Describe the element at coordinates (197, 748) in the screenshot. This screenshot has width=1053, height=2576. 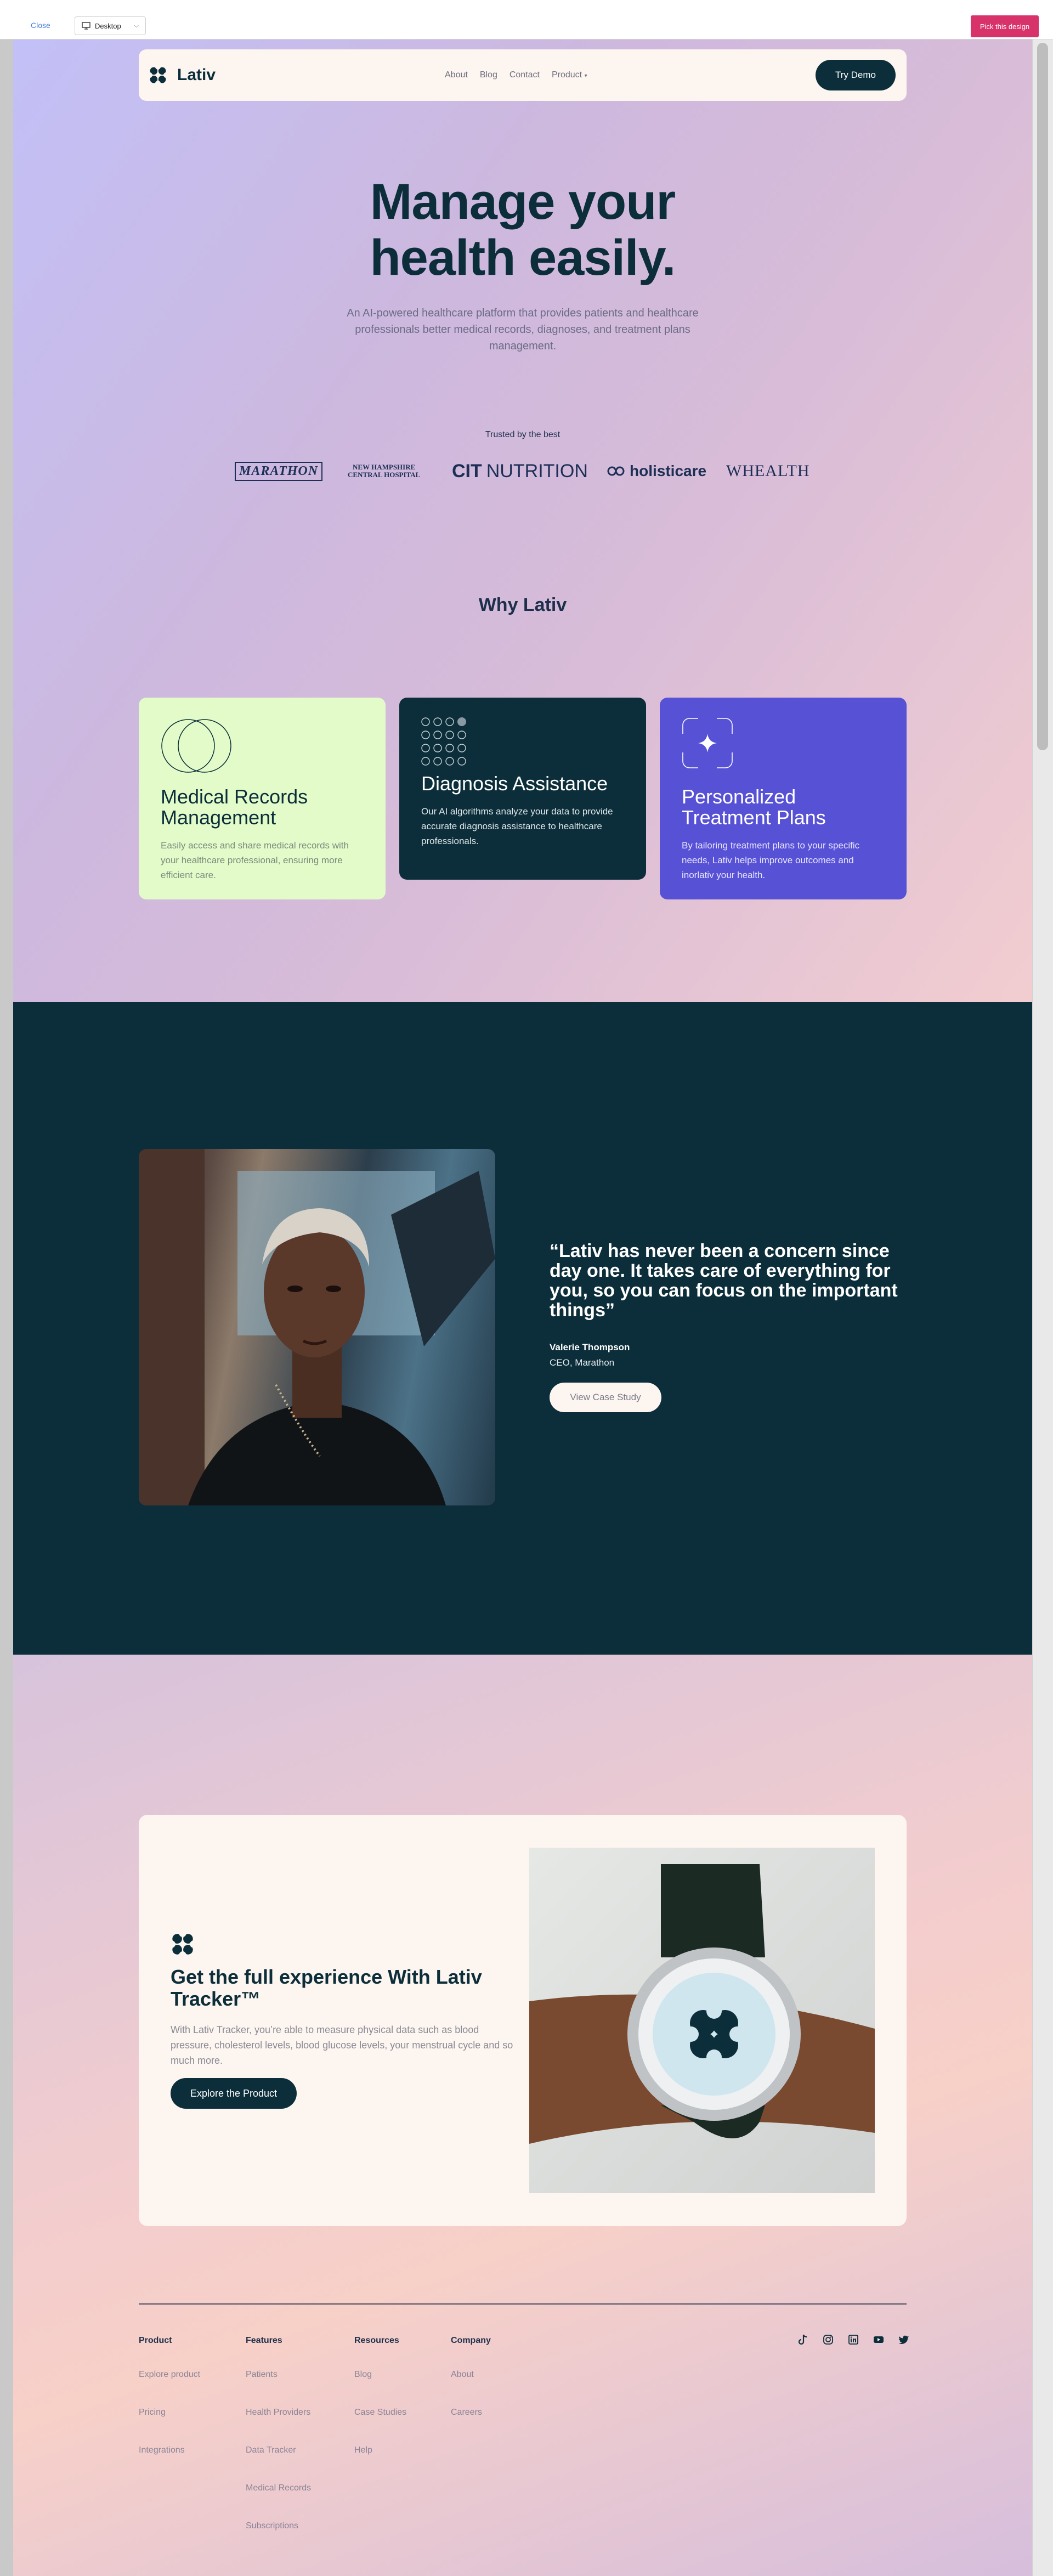
I see `overlapping-circles-icon` at that location.